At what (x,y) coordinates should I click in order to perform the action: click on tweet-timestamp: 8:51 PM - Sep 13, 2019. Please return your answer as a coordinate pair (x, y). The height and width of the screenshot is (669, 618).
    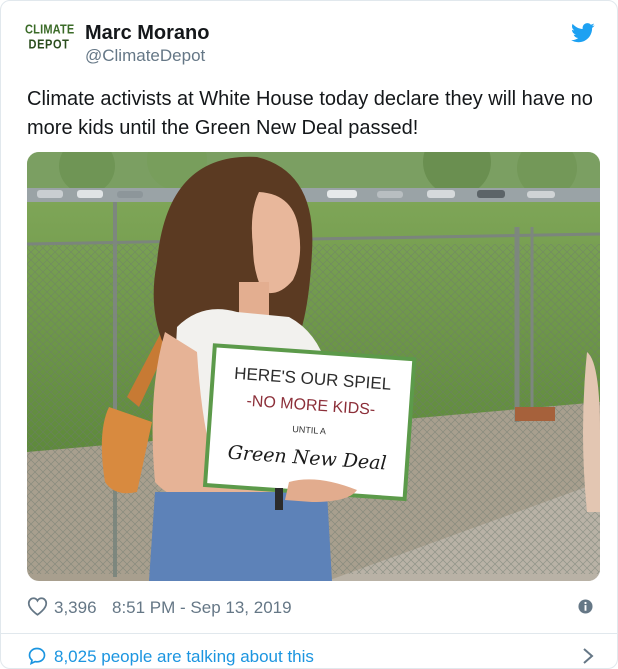
    Looking at the image, I should click on (202, 608).